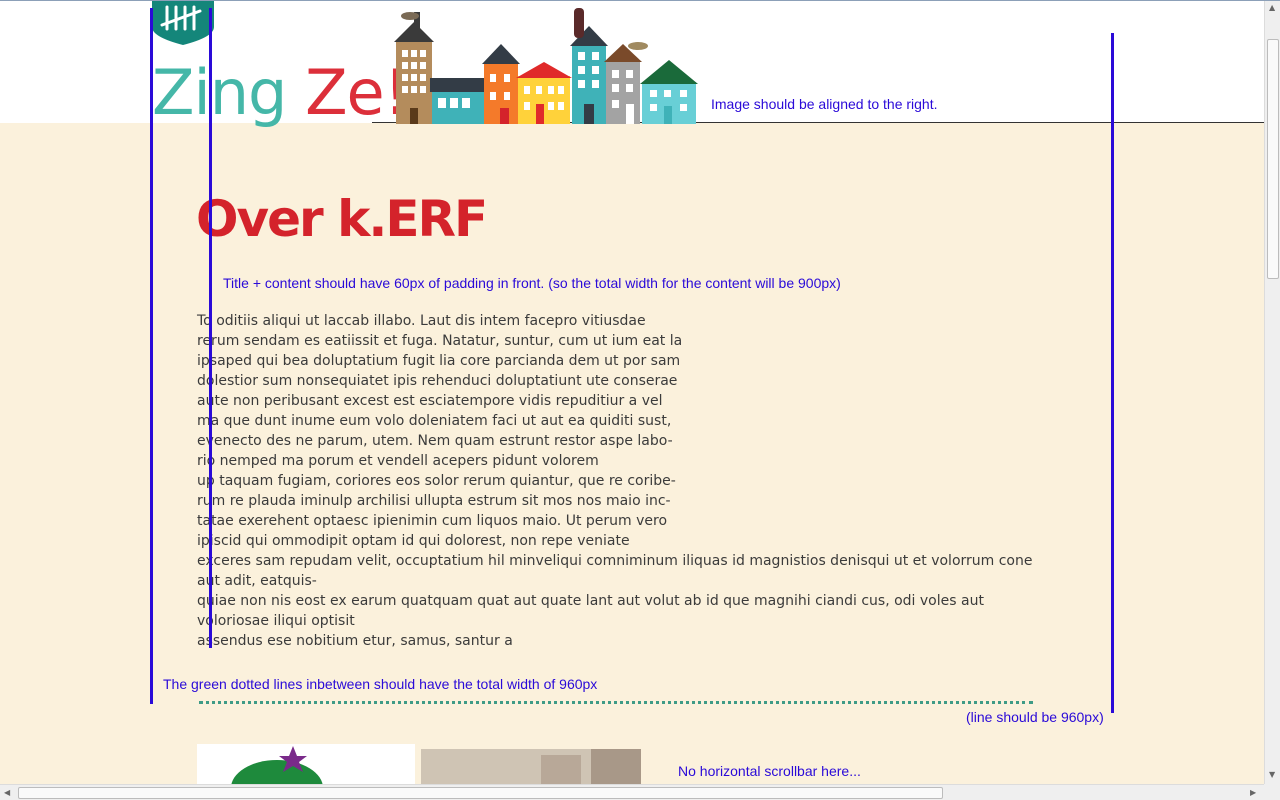 Image resolution: width=1280 pixels, height=800 pixels. I want to click on thumbnail-photo, so click(531, 767).